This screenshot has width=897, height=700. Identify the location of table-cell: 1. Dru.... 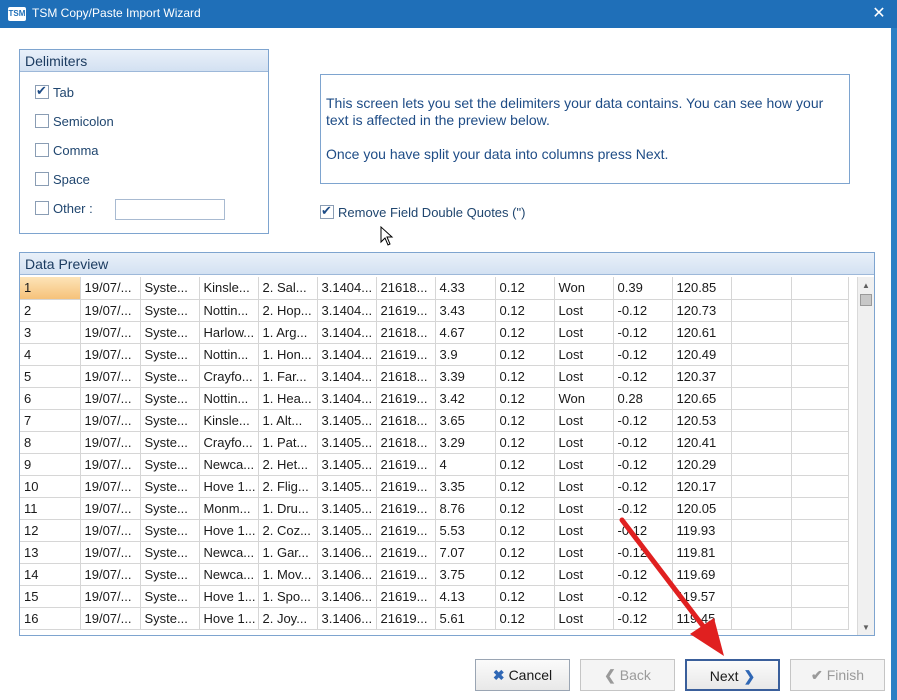
(288, 508).